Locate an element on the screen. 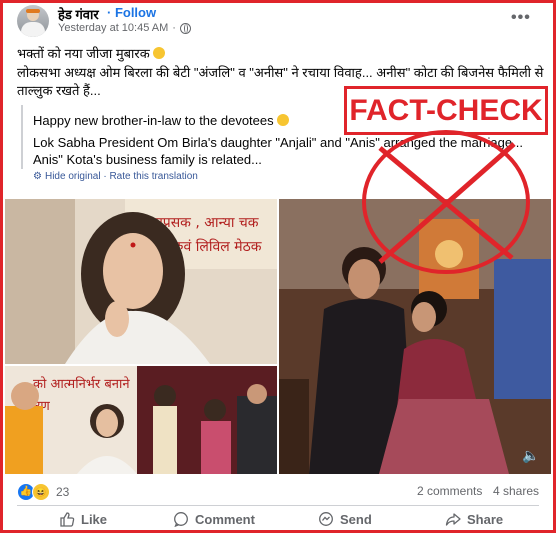 Image resolution: width=556 pixels, height=533 pixels. hide-original-link: Hide original is located at coordinates (73, 176).